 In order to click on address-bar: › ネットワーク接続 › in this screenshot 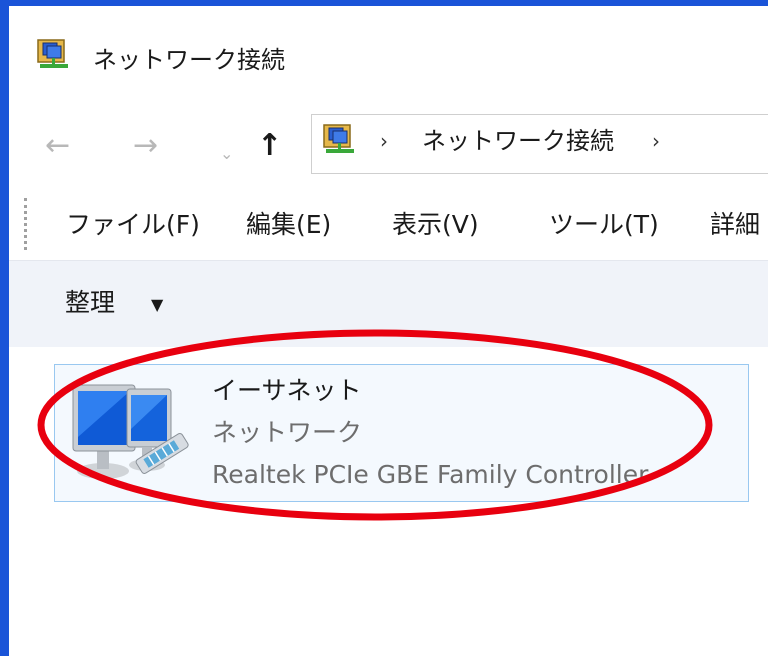, I will do `click(539, 144)`.